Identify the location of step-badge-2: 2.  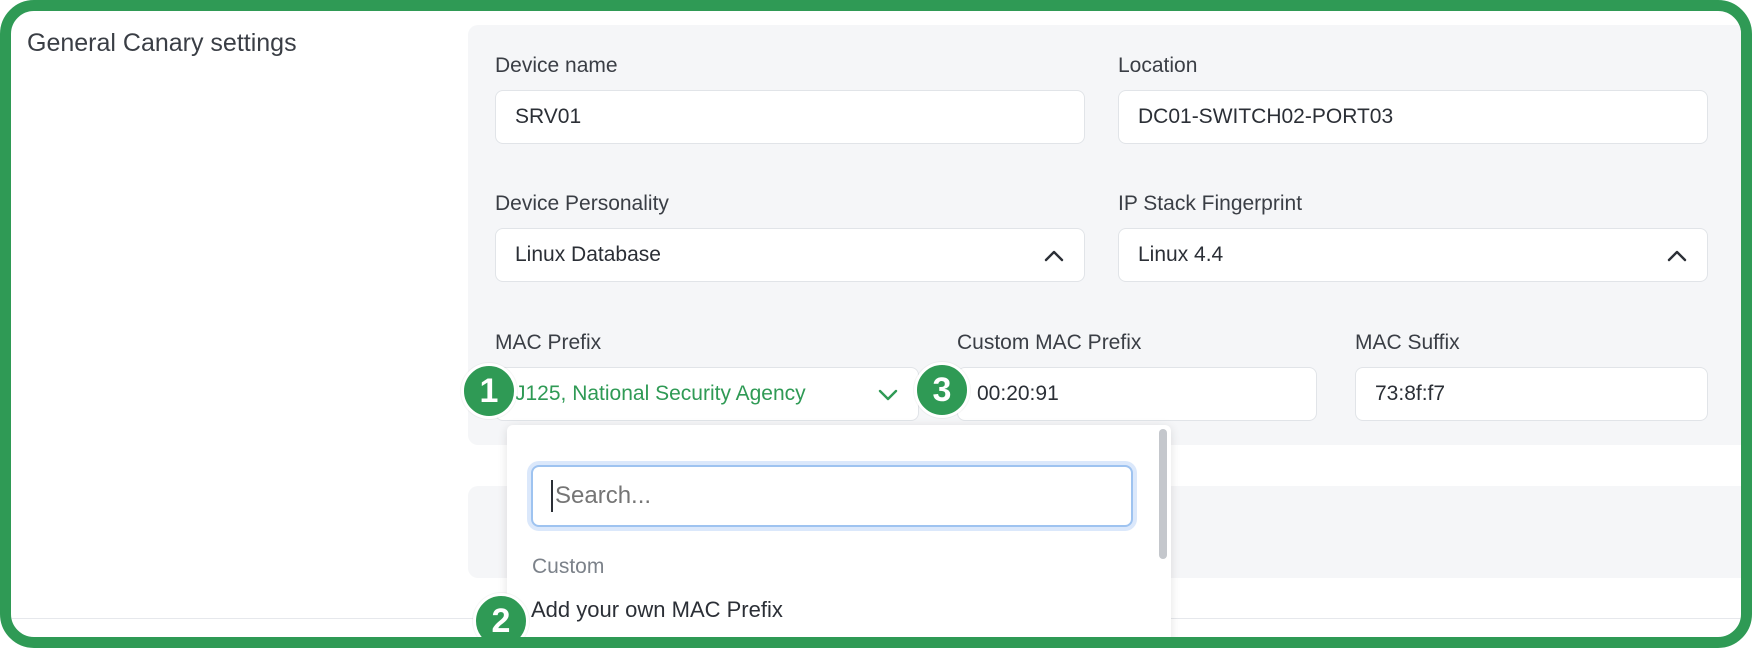
(501, 615).